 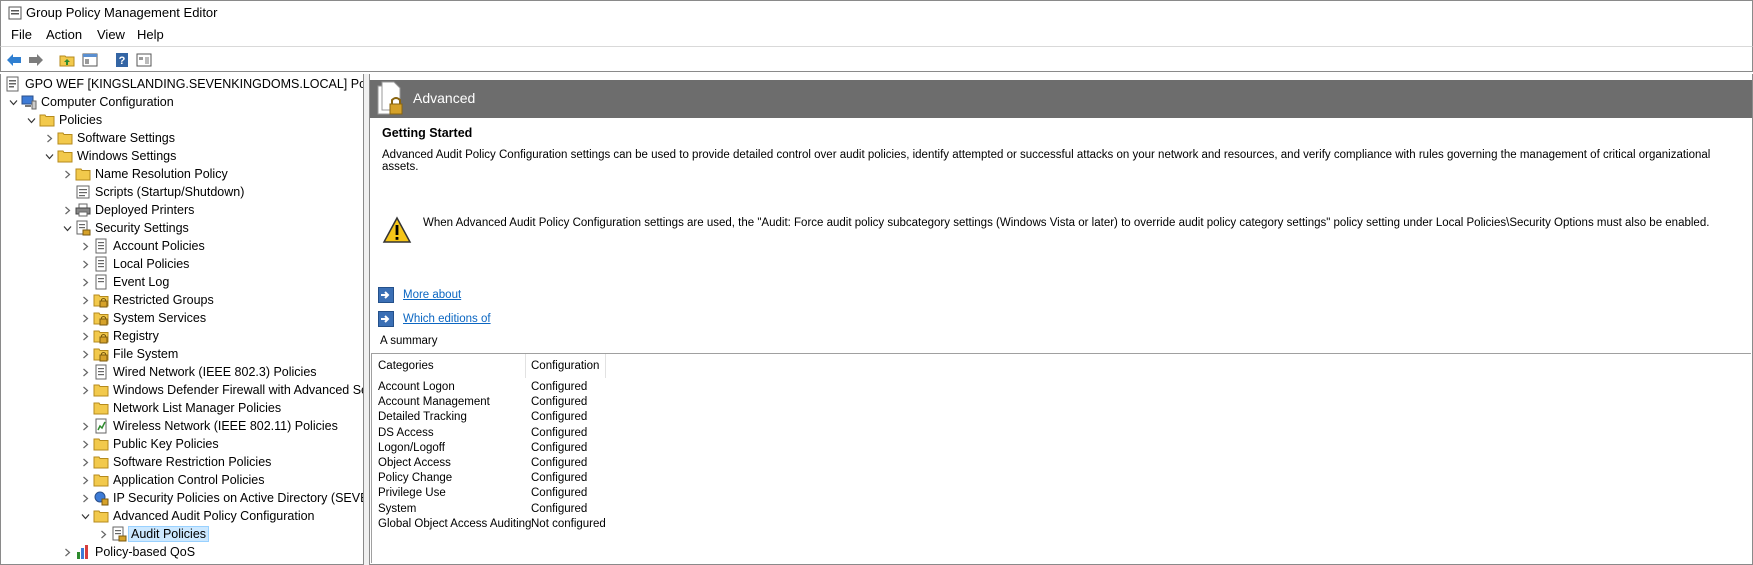 I want to click on help-button: ?, so click(x=122, y=60).